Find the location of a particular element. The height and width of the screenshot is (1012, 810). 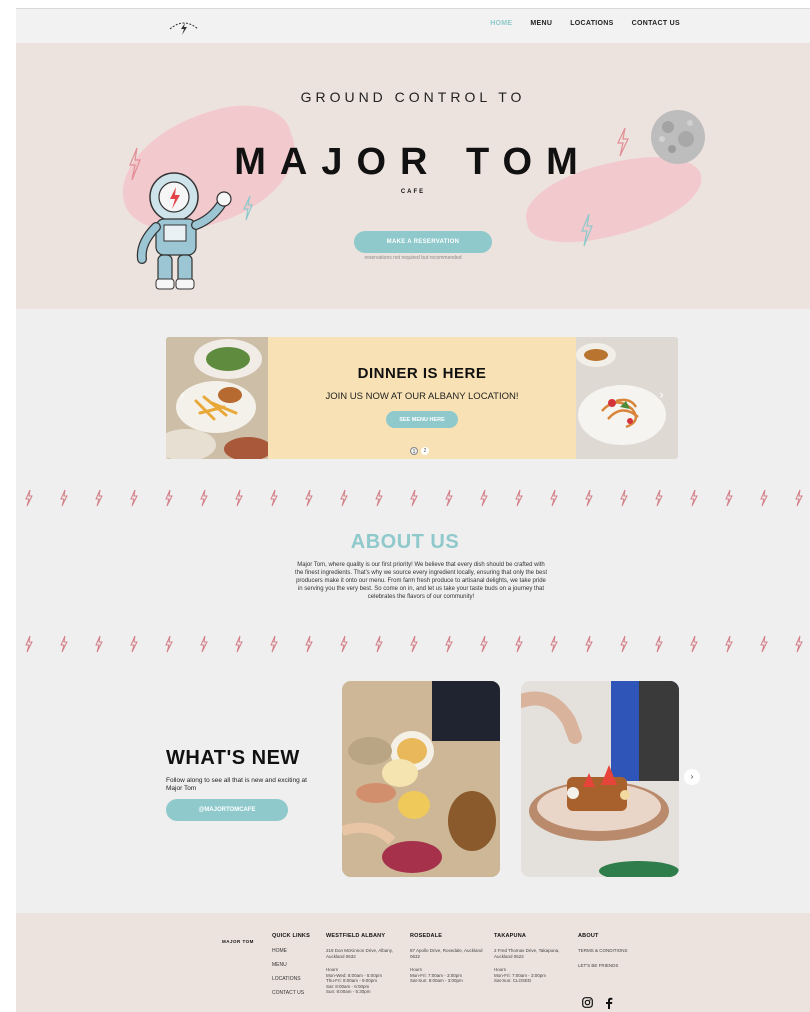

carousel-subtitle: JOIN US NOW AT OUR ALBANY LOCATION! is located at coordinates (422, 396).